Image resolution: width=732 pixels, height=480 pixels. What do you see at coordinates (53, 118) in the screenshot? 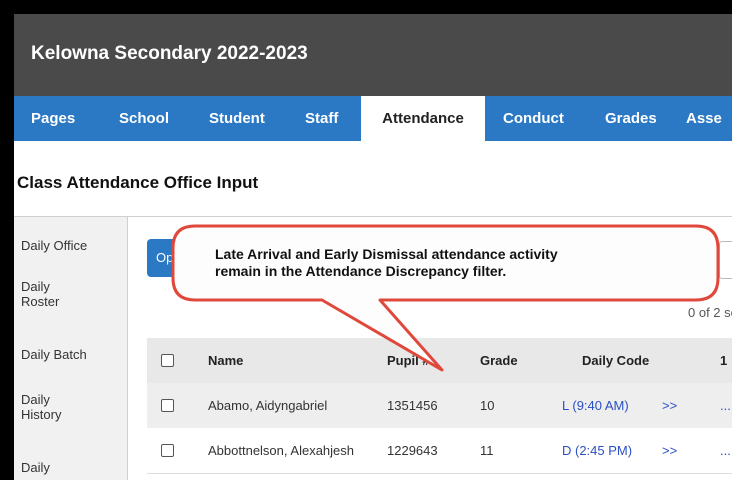
I see `tab-pages: Pages` at bounding box center [53, 118].